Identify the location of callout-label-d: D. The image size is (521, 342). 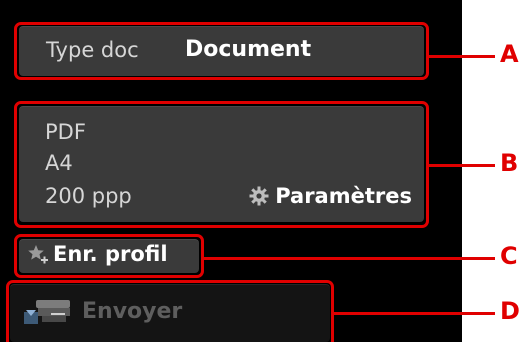
(510, 311).